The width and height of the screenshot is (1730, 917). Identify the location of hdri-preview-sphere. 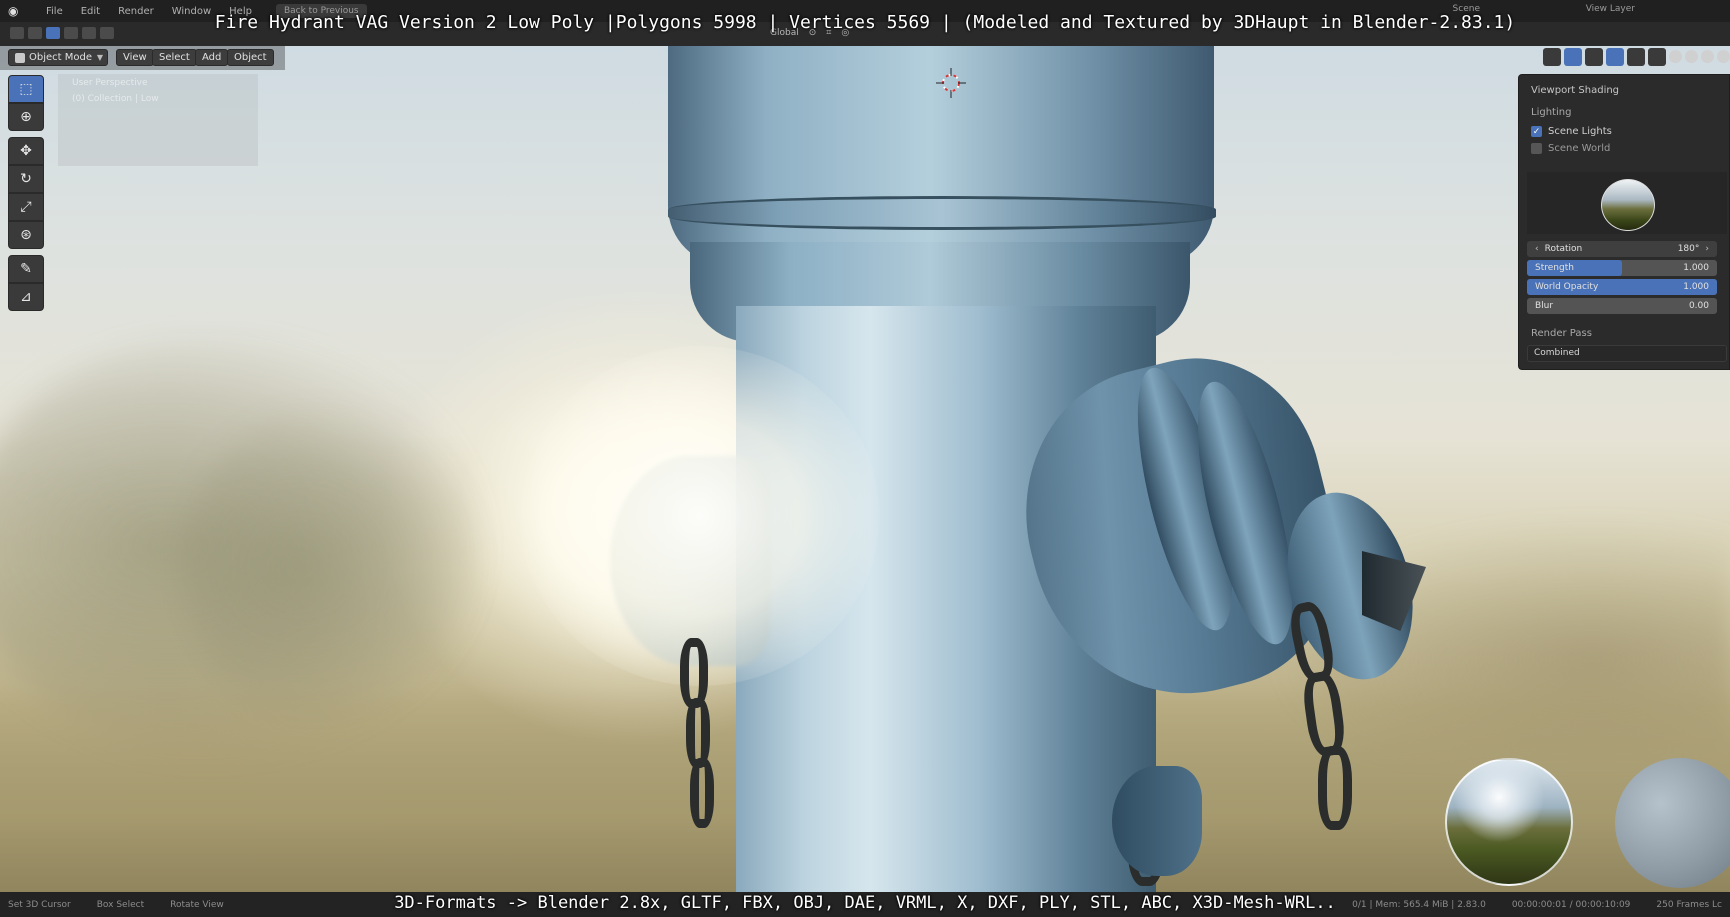
(1509, 822).